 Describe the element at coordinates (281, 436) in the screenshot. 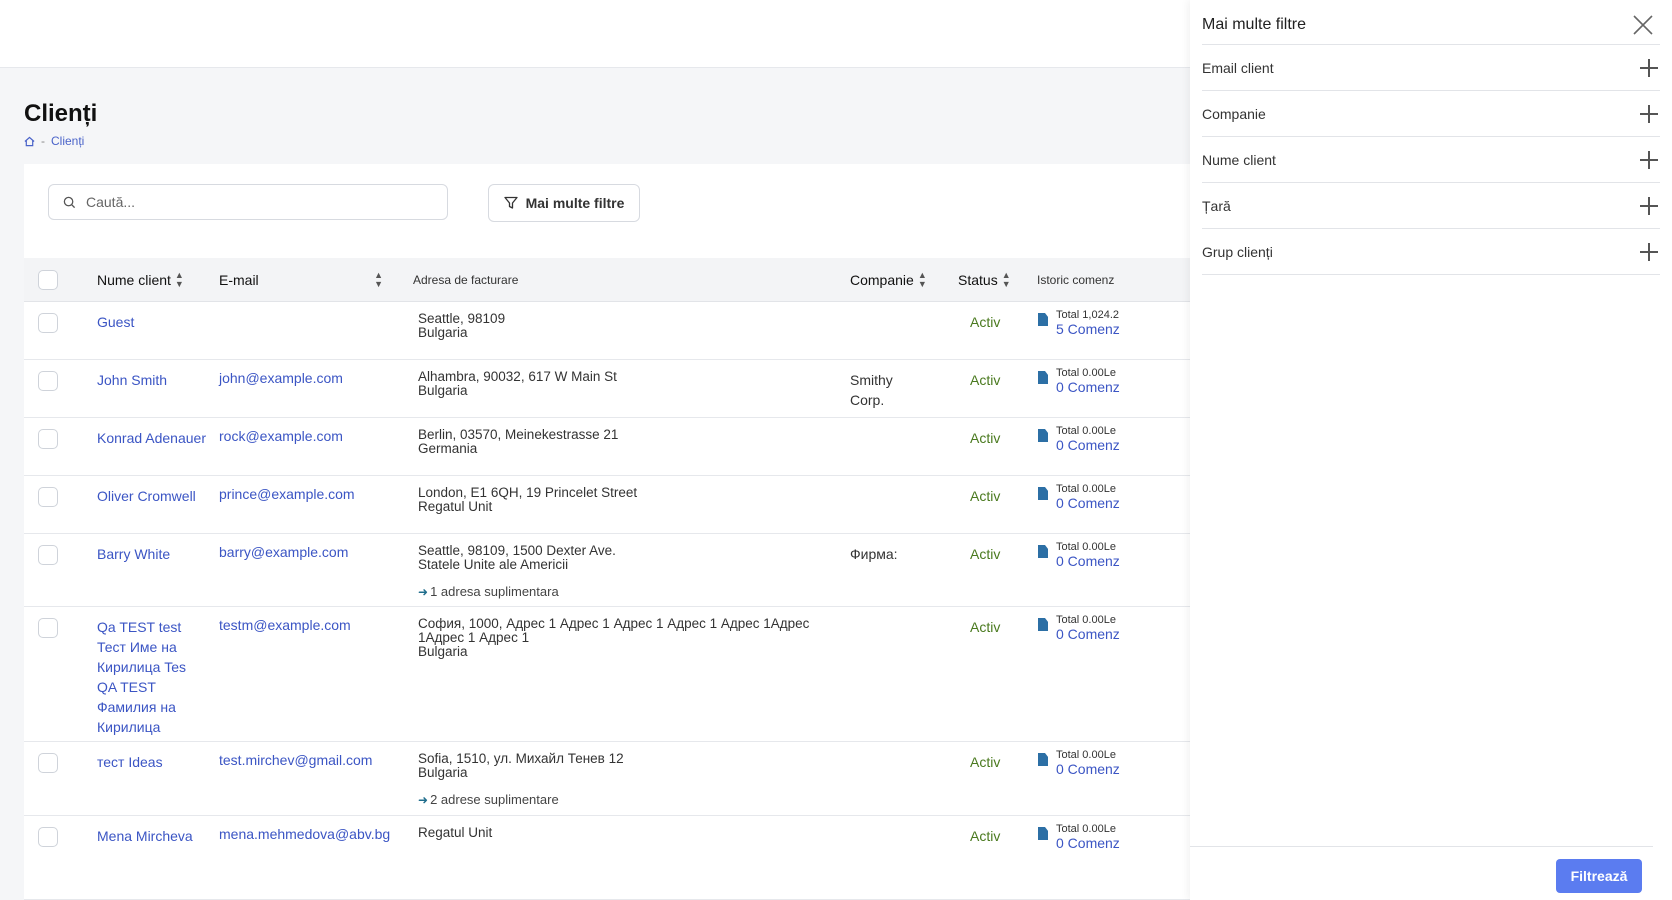

I see `customer-email-link: rock@example.com` at that location.